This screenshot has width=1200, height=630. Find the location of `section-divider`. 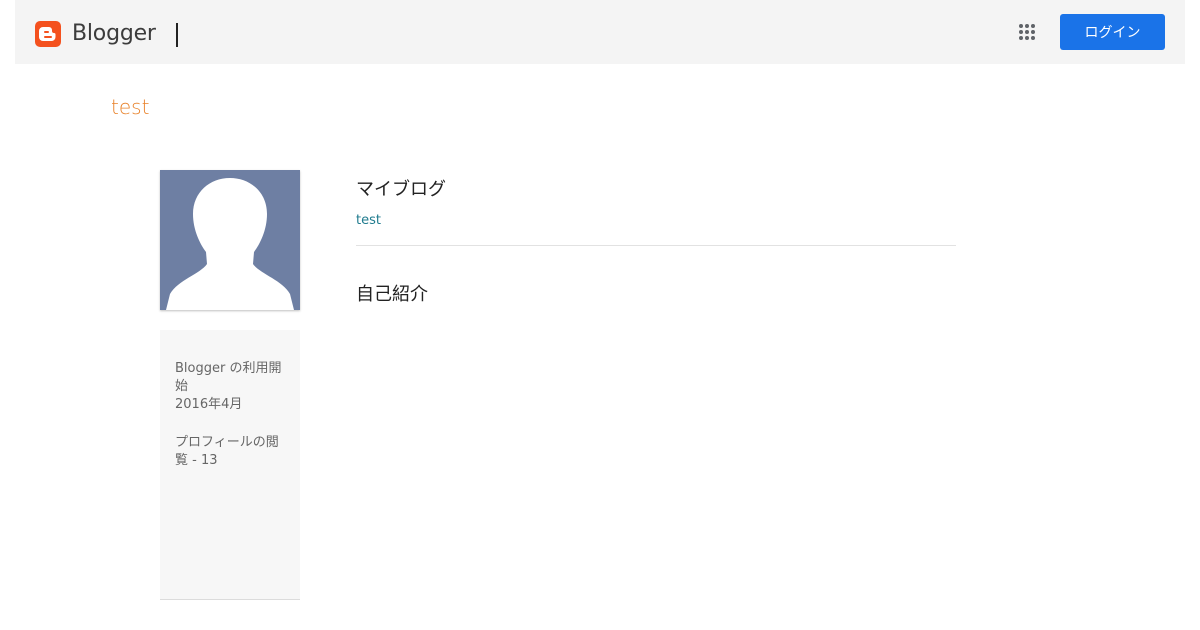

section-divider is located at coordinates (656, 245).